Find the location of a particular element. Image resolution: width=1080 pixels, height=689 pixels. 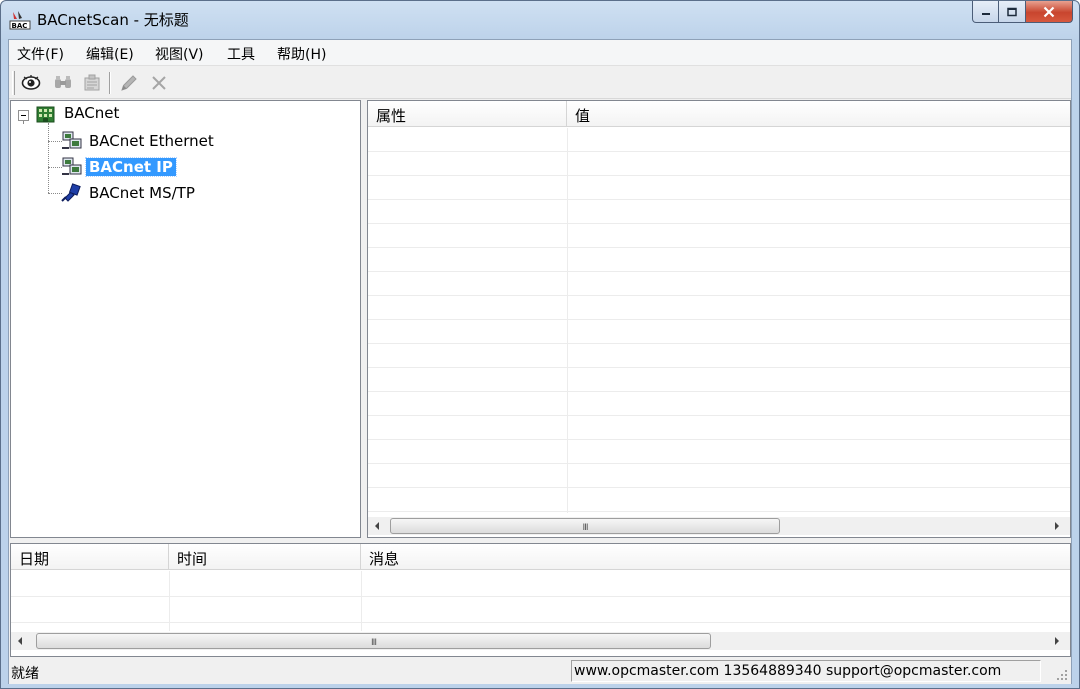

menu-file: 文件(F) is located at coordinates (40, 54).